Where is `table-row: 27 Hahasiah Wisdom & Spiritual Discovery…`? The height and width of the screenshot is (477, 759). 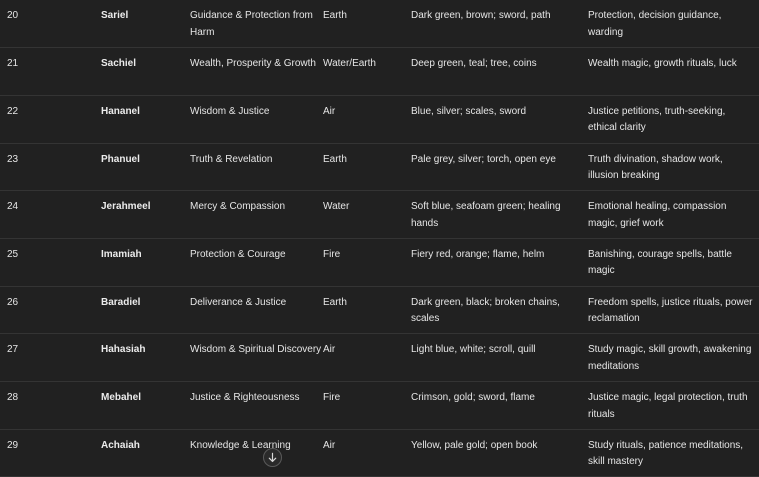
table-row: 27 Hahasiah Wisdom & Spiritual Discovery… is located at coordinates (379, 358).